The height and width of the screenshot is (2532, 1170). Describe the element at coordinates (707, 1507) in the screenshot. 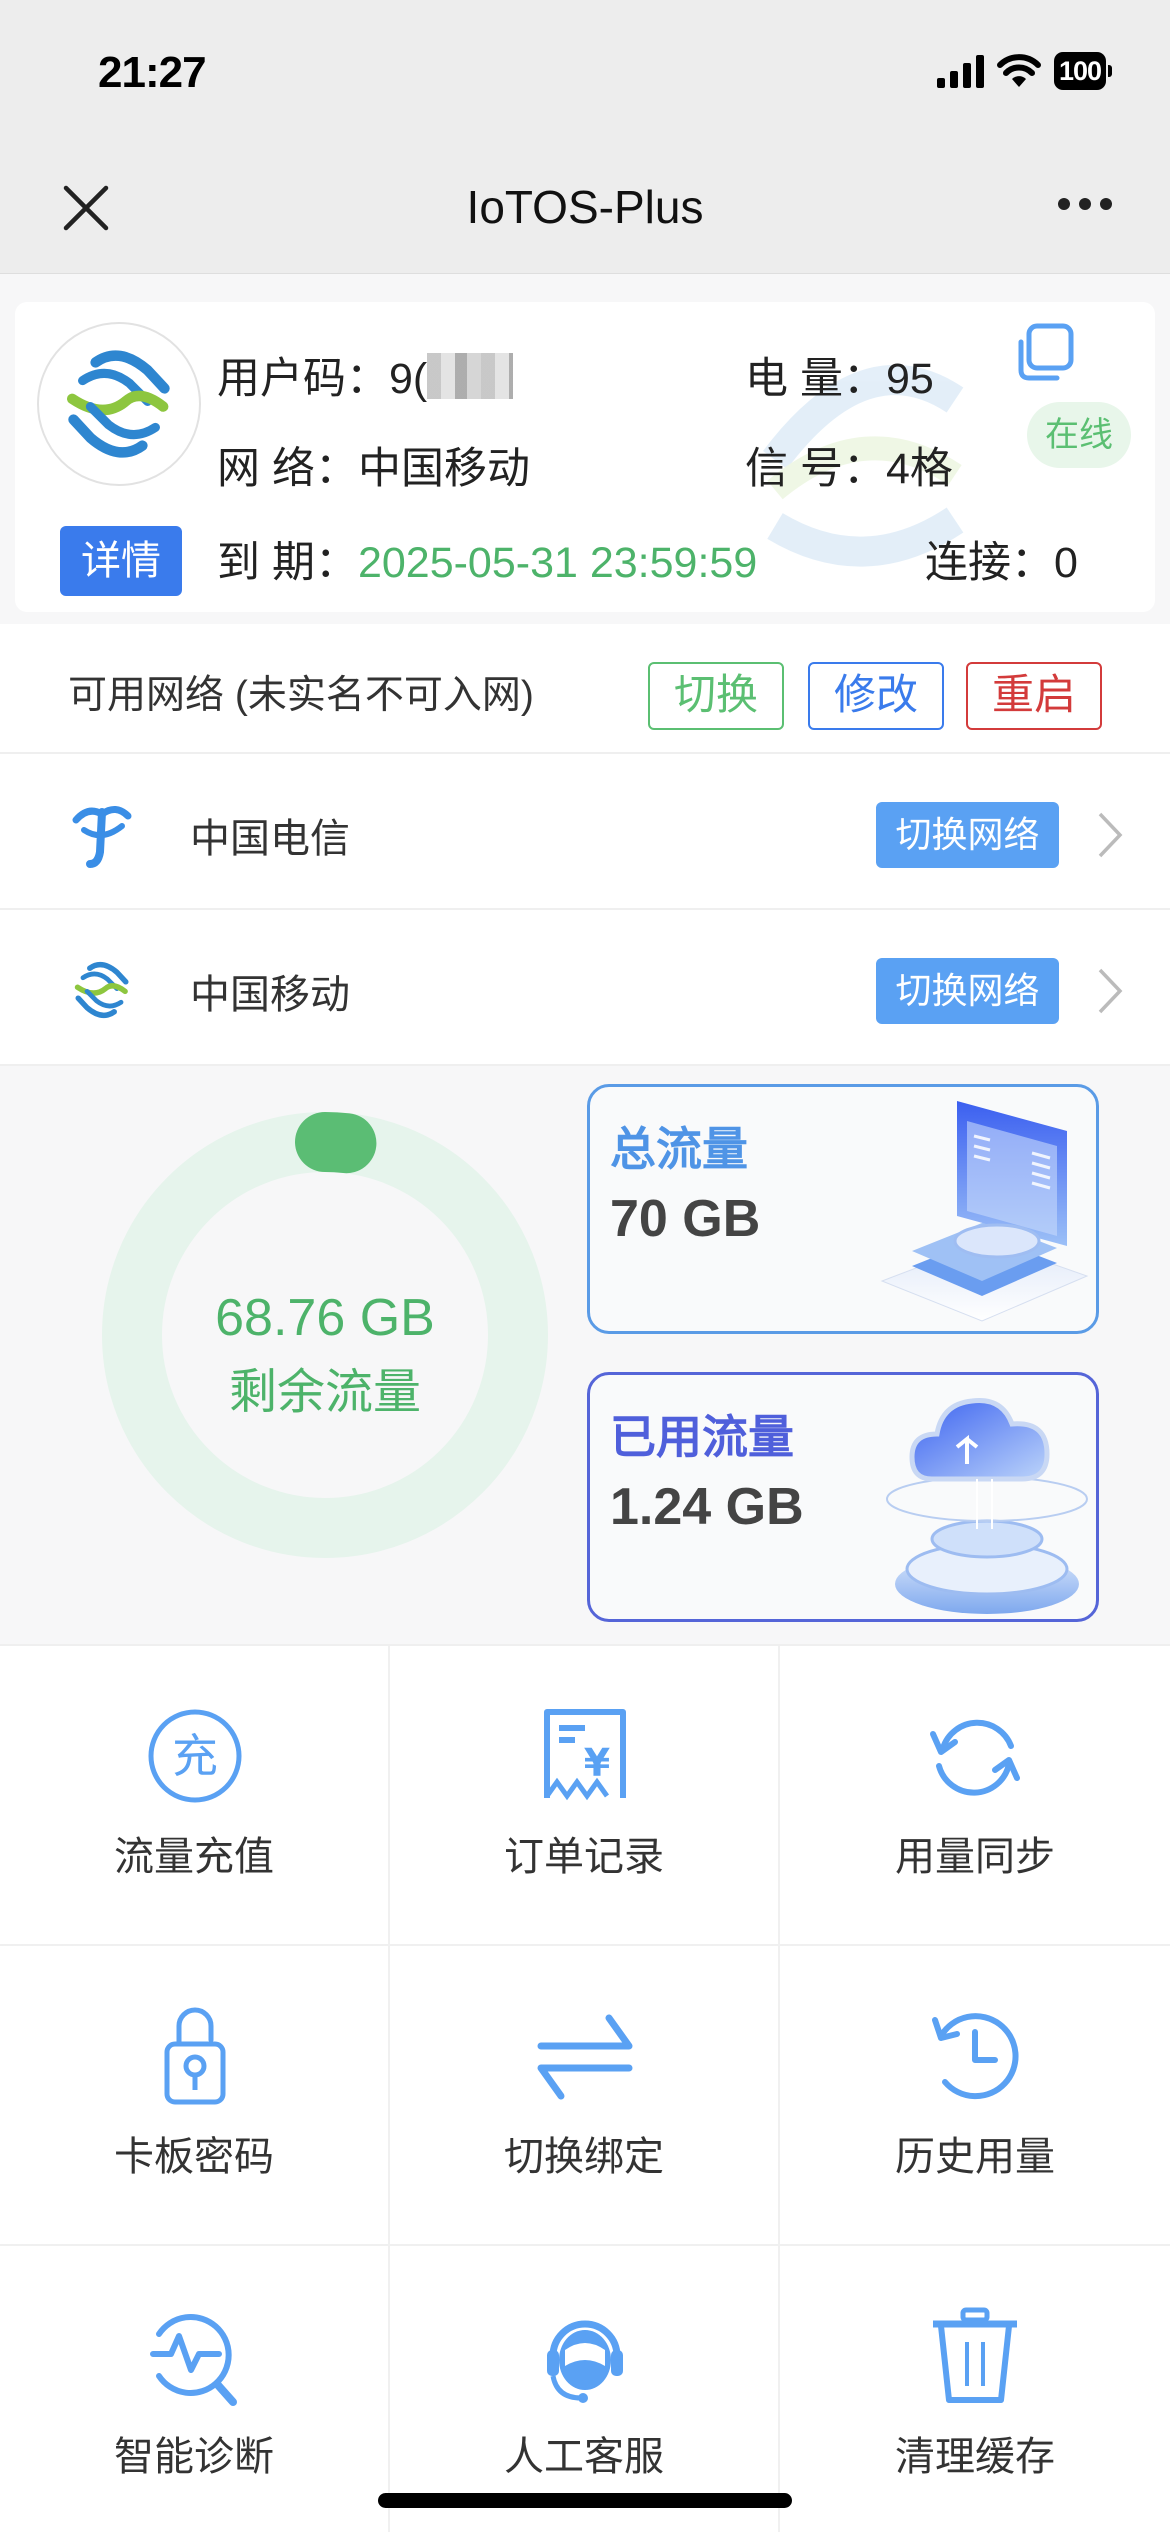

I see `used-traffic-value: 1.24 GB` at that location.